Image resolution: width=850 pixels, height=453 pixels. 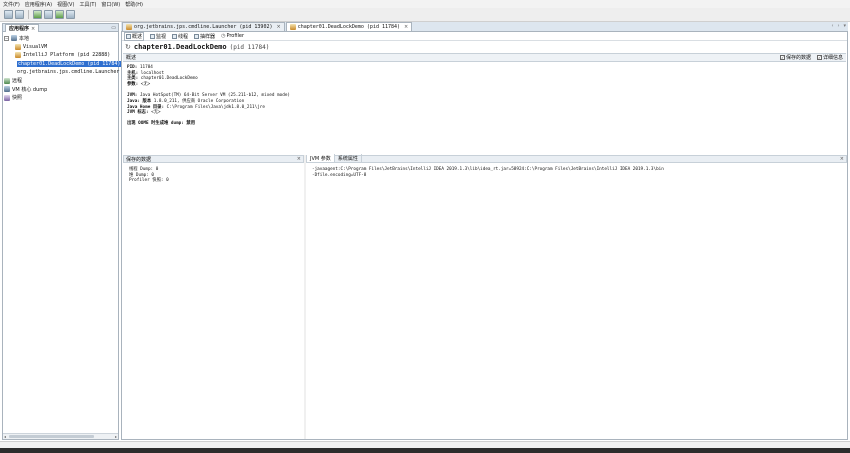 What do you see at coordinates (832, 26) in the screenshot?
I see `tab-scroll-left-icon: ‹` at bounding box center [832, 26].